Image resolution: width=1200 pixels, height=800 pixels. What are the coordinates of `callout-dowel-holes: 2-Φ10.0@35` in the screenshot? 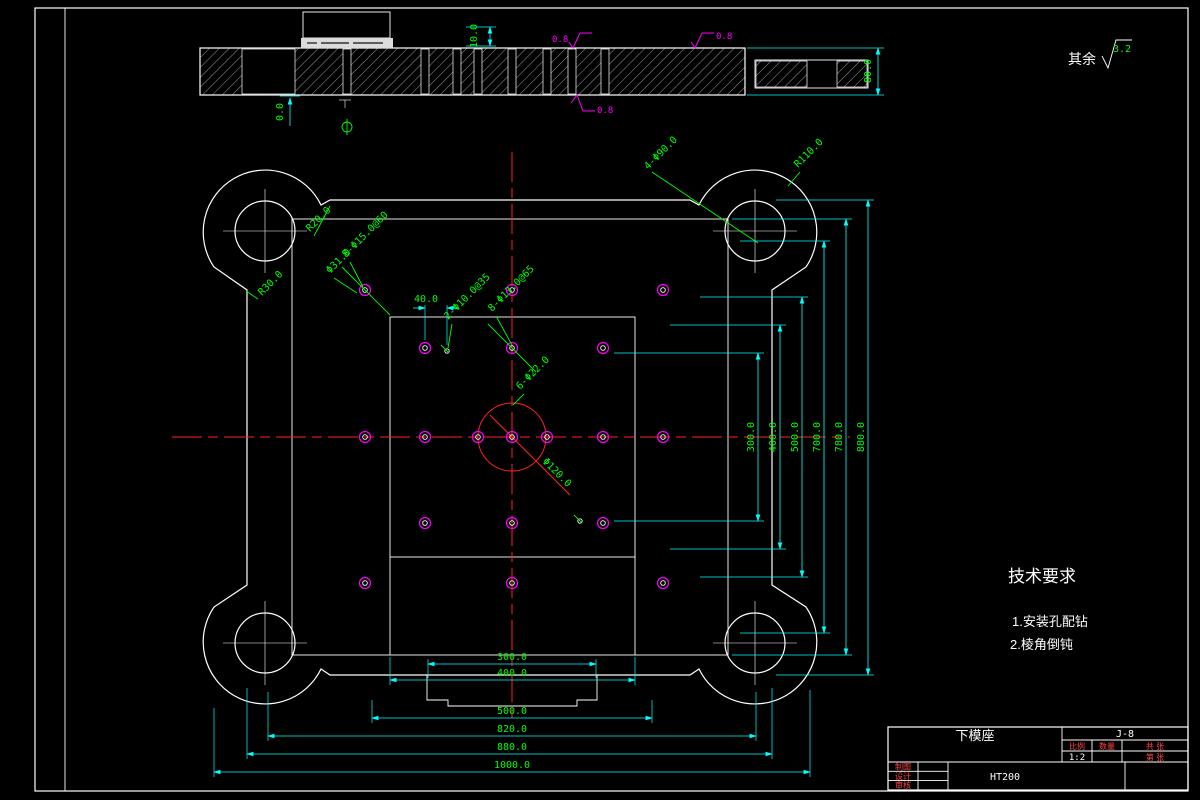 It's located at (467, 297).